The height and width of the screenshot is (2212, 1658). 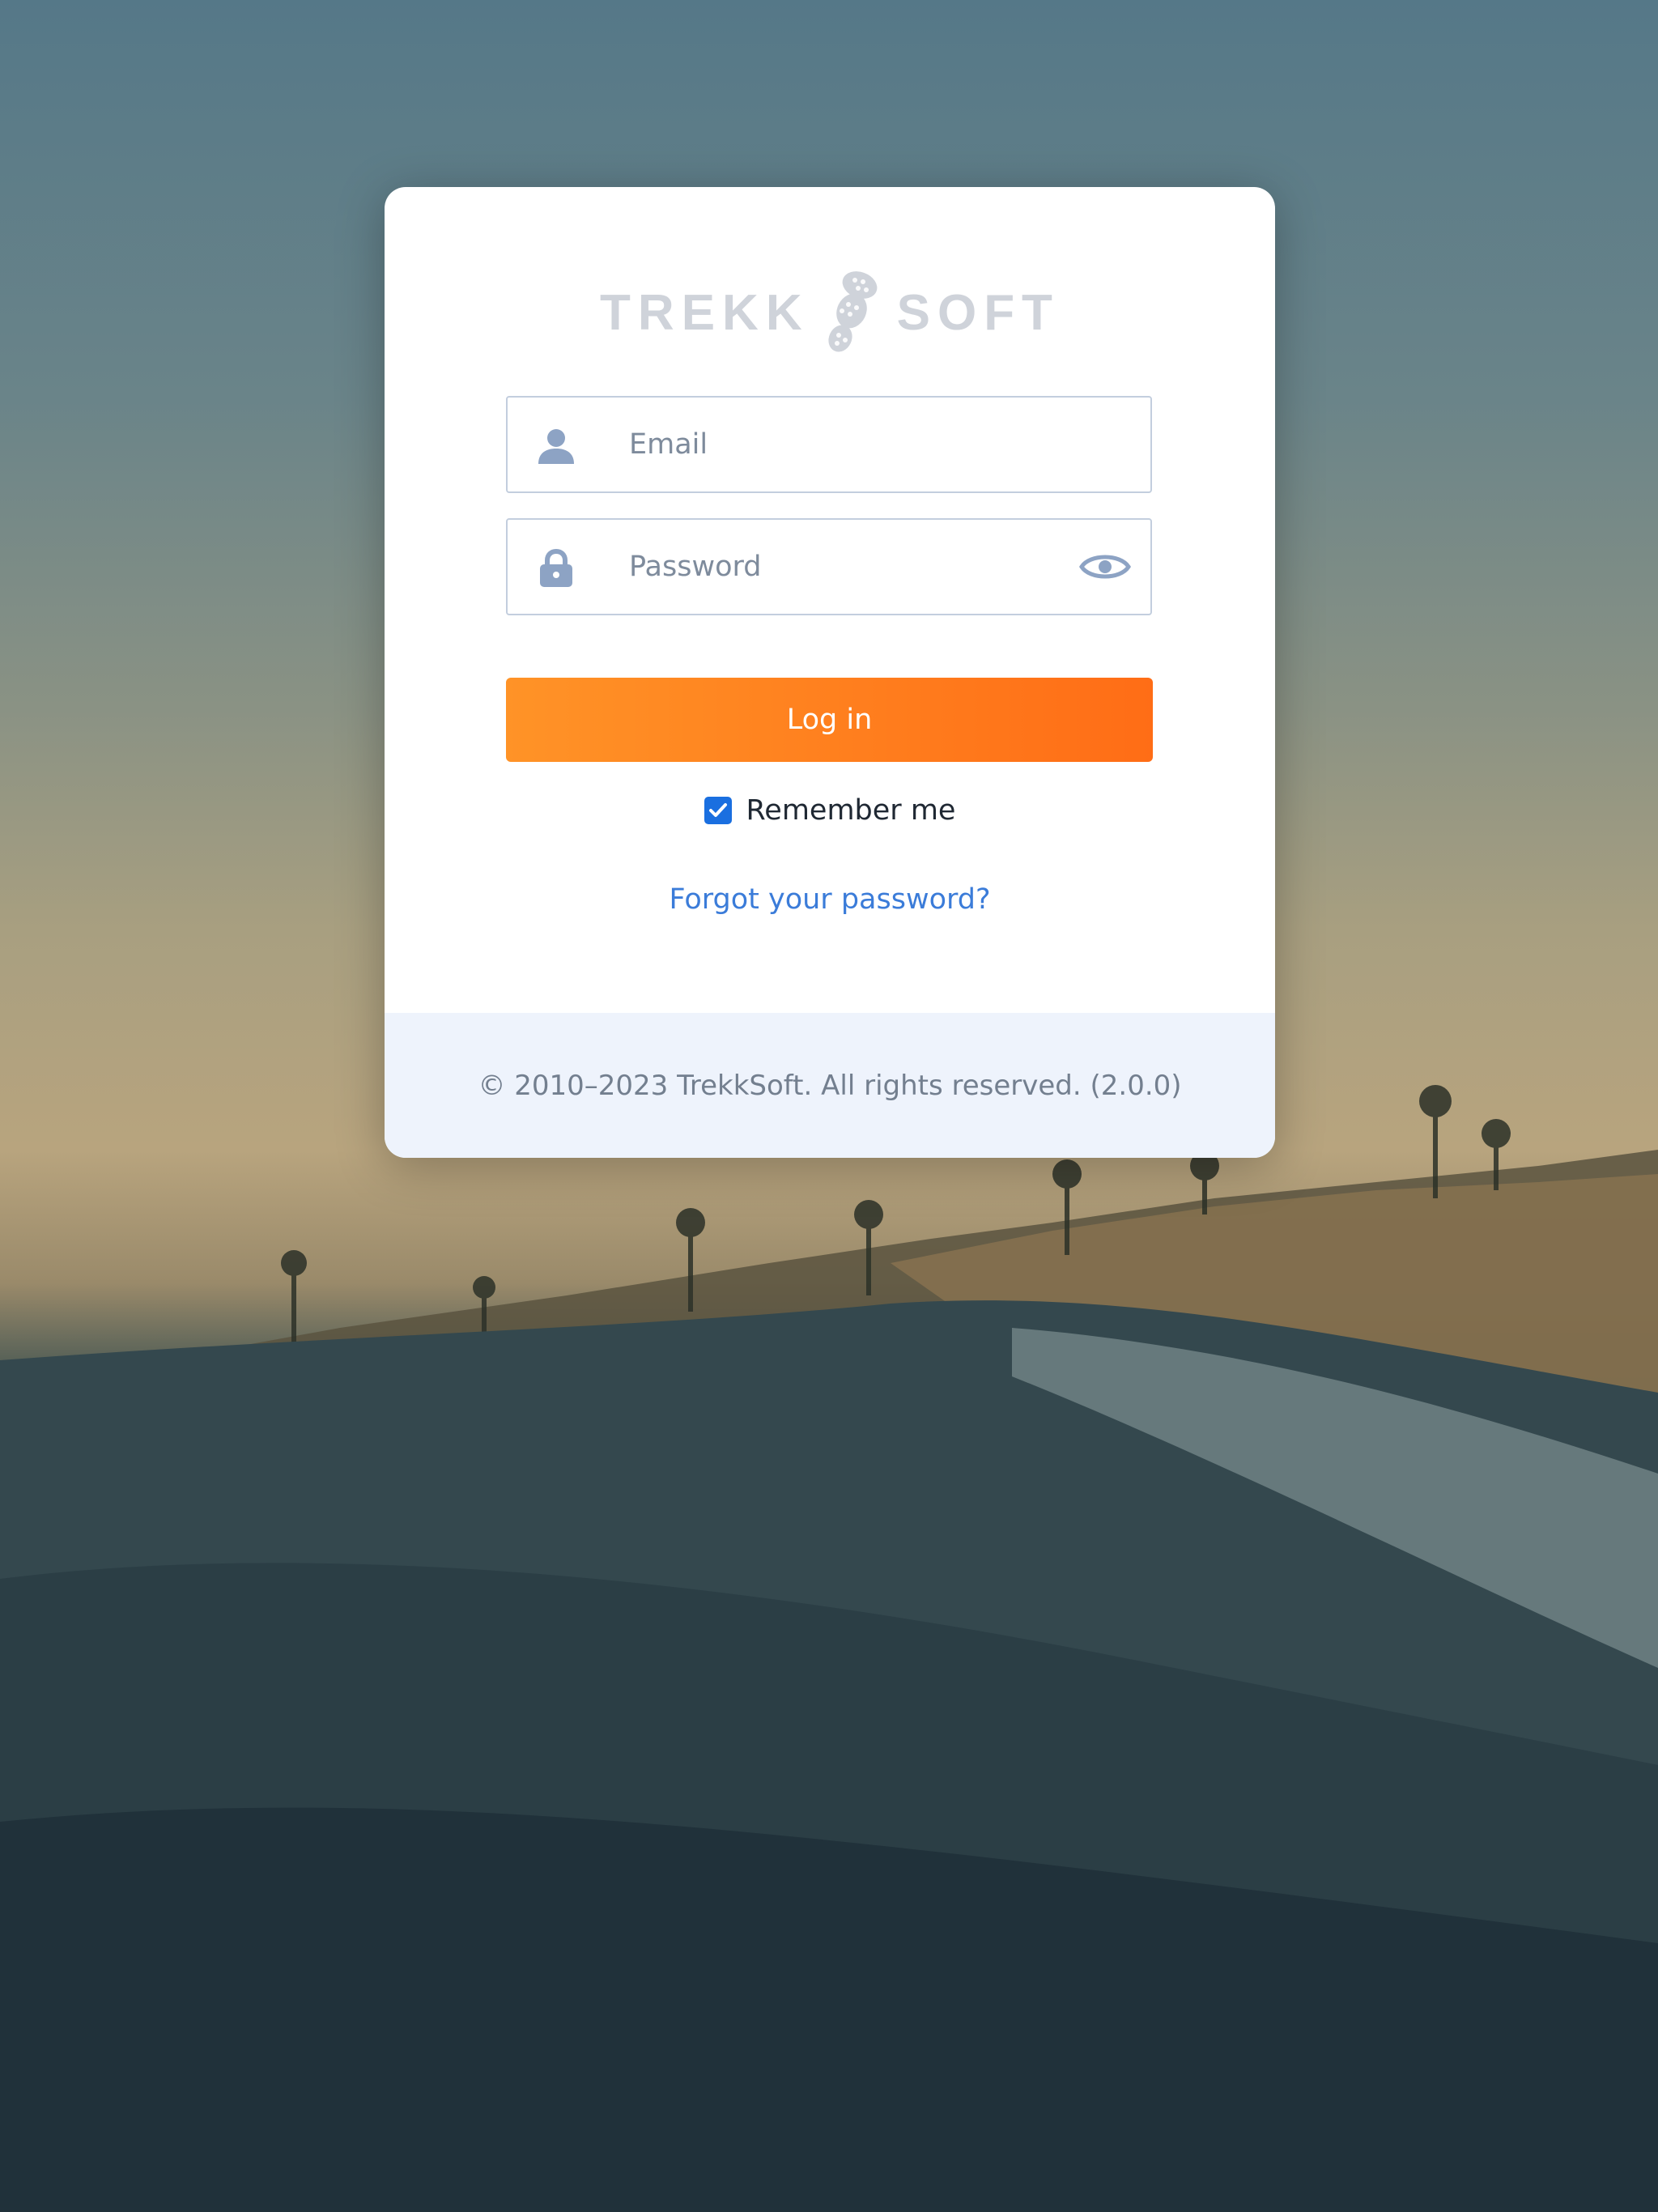 I want to click on eye-icon, so click(x=1105, y=567).